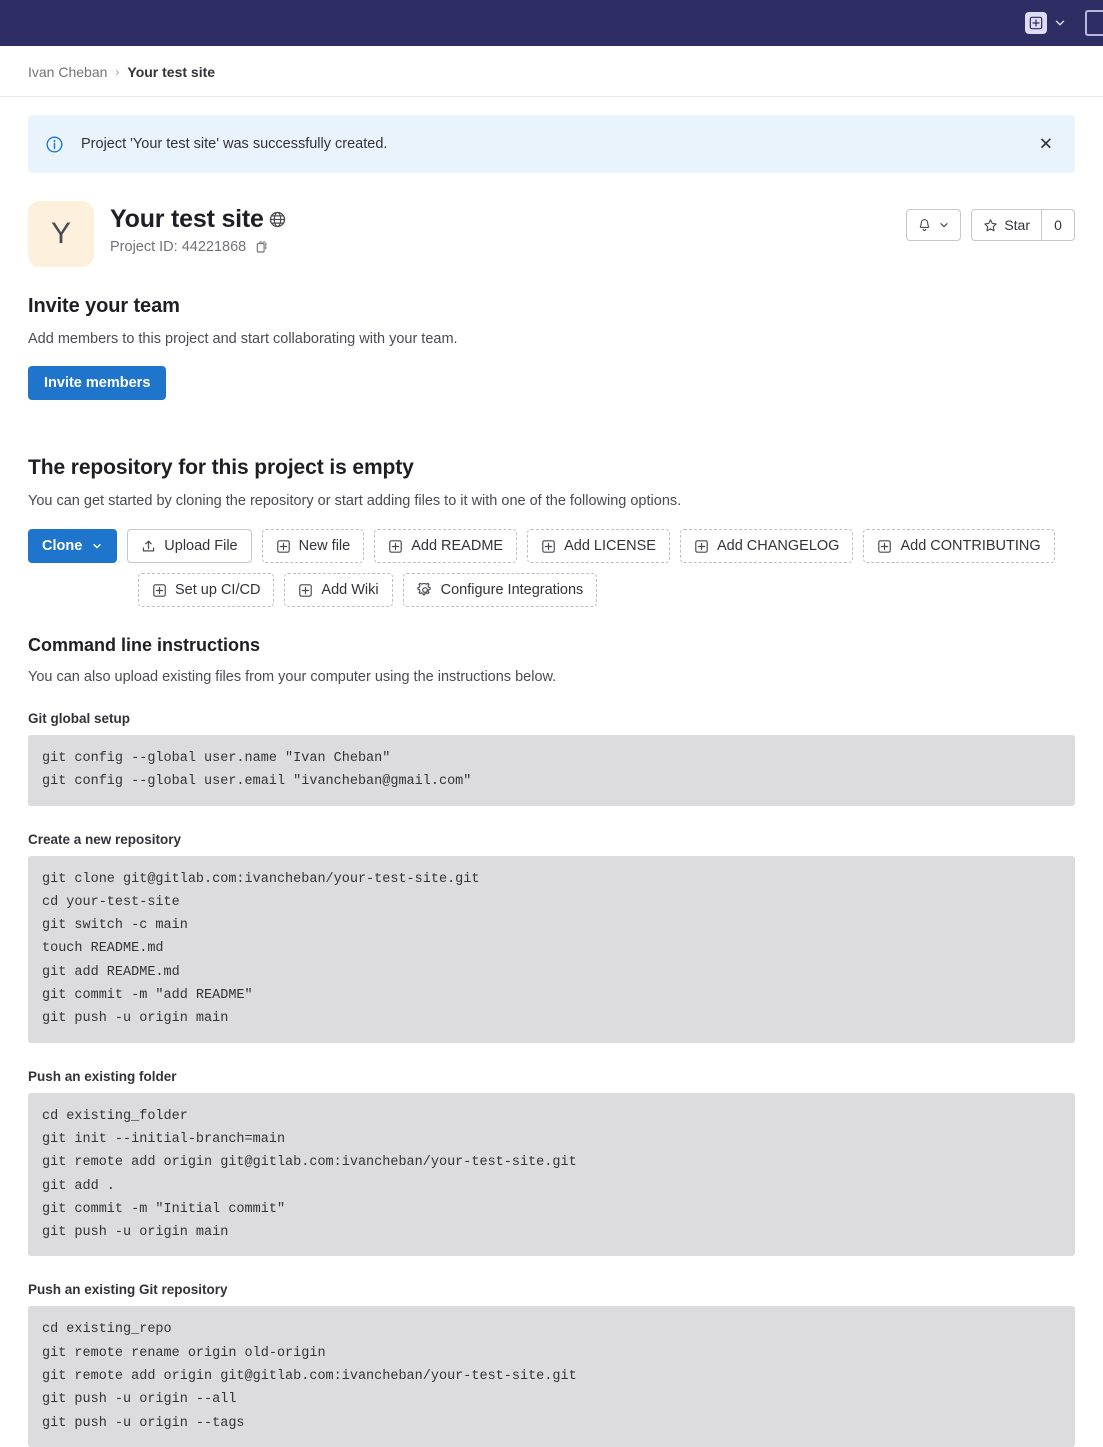  I want to click on add-license-label: Add LICENSE, so click(610, 546).